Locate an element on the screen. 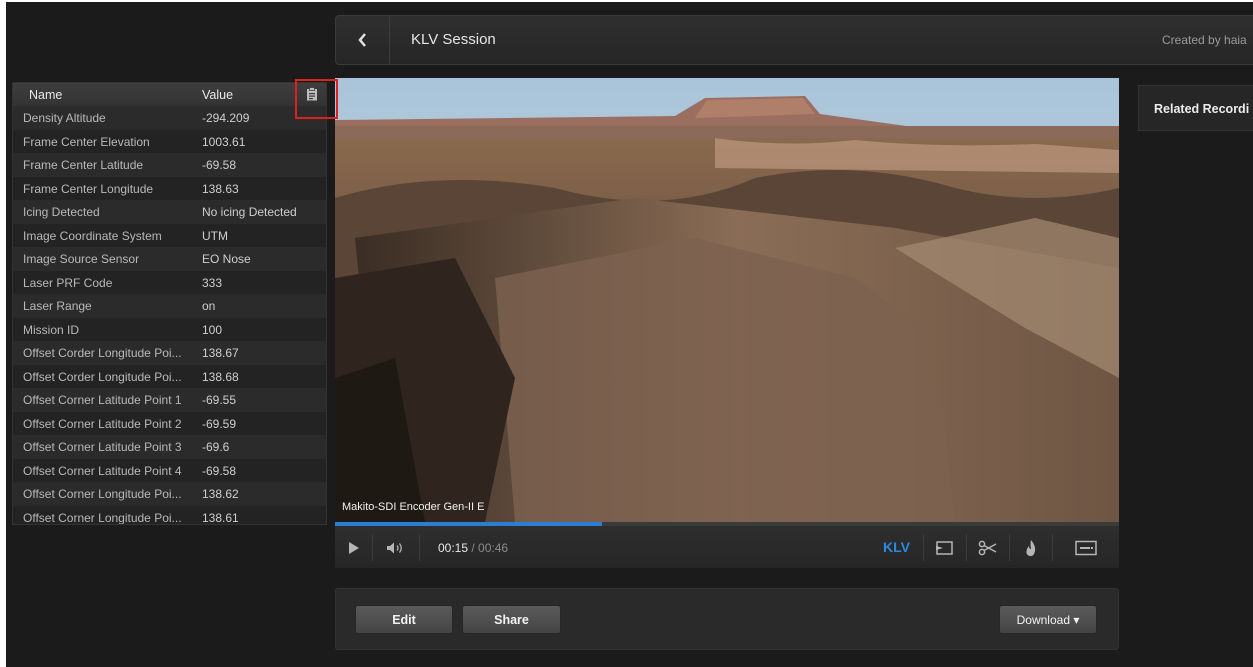 This screenshot has height=667, width=1253. download-button: Download ▾ is located at coordinates (1048, 619).